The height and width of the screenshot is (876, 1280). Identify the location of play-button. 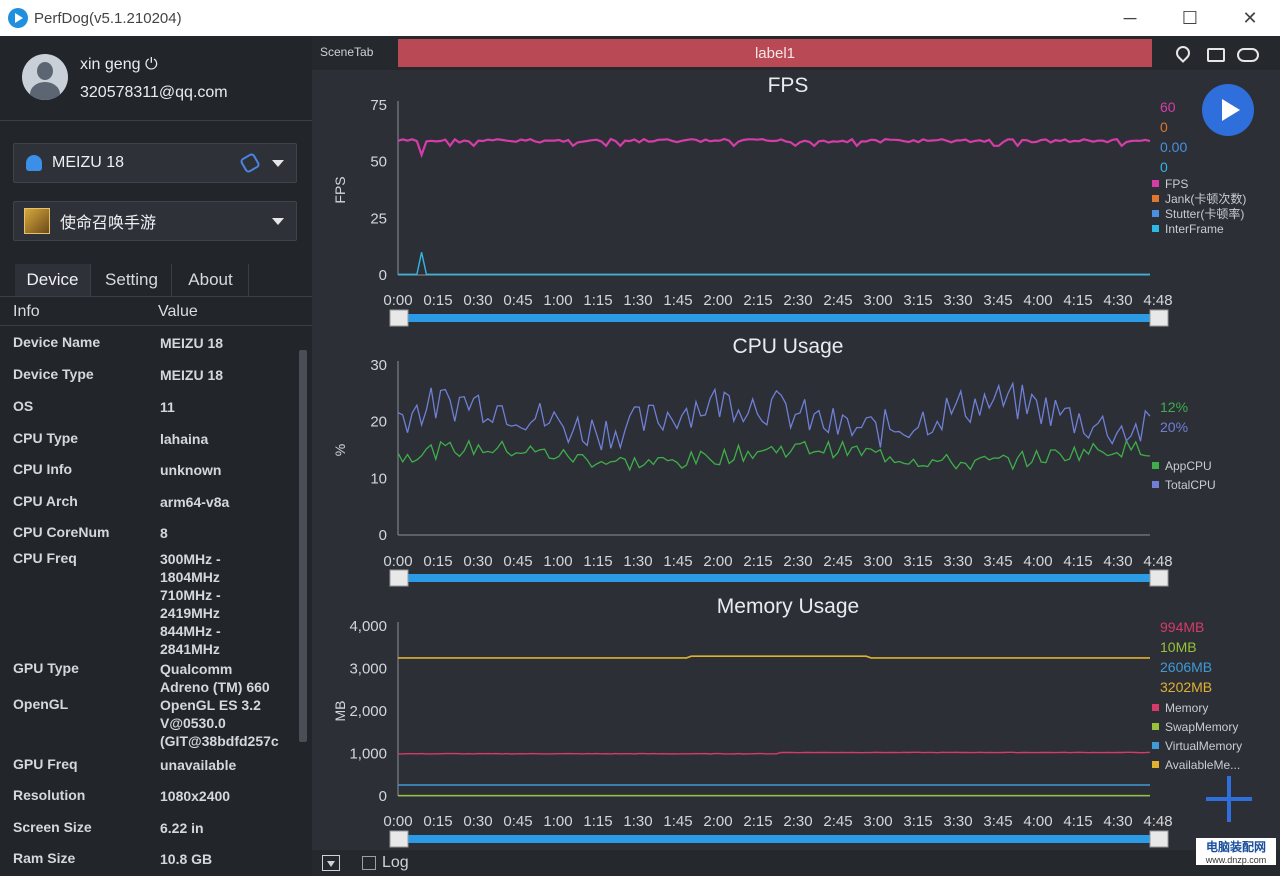
(1228, 110).